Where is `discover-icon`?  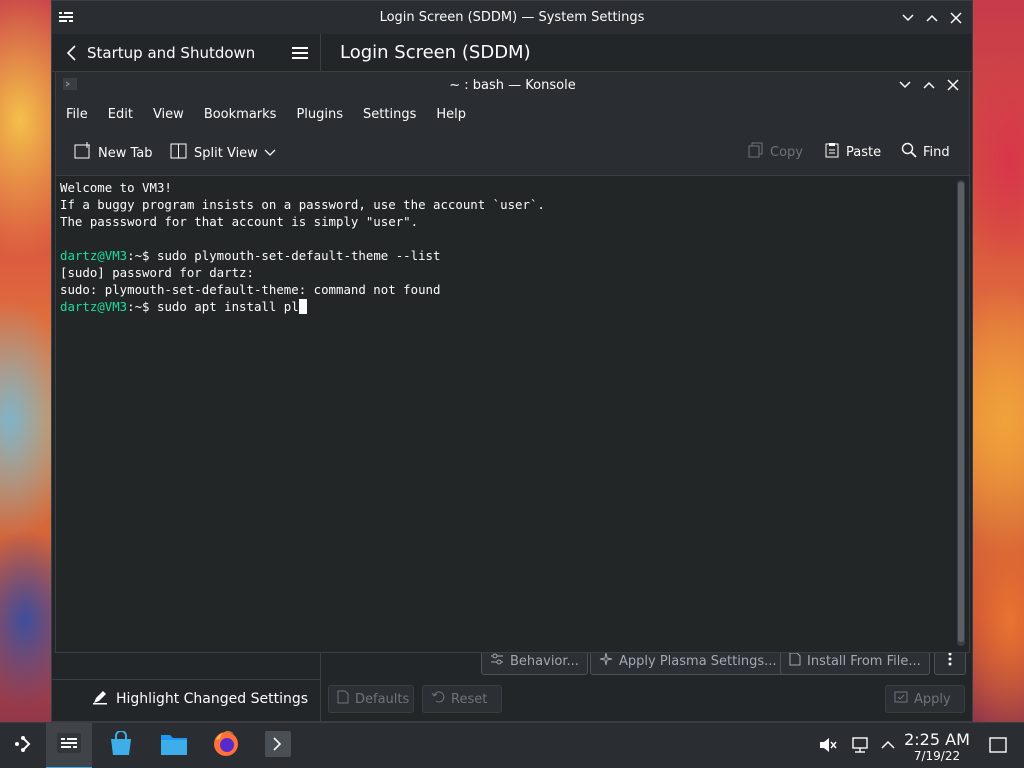
discover-icon is located at coordinates (121, 745).